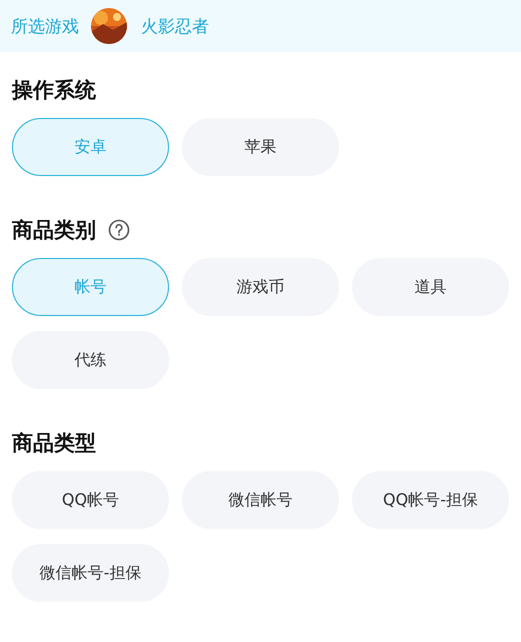 This screenshot has height=642, width=521. What do you see at coordinates (119, 230) in the screenshot?
I see `help-icon` at bounding box center [119, 230].